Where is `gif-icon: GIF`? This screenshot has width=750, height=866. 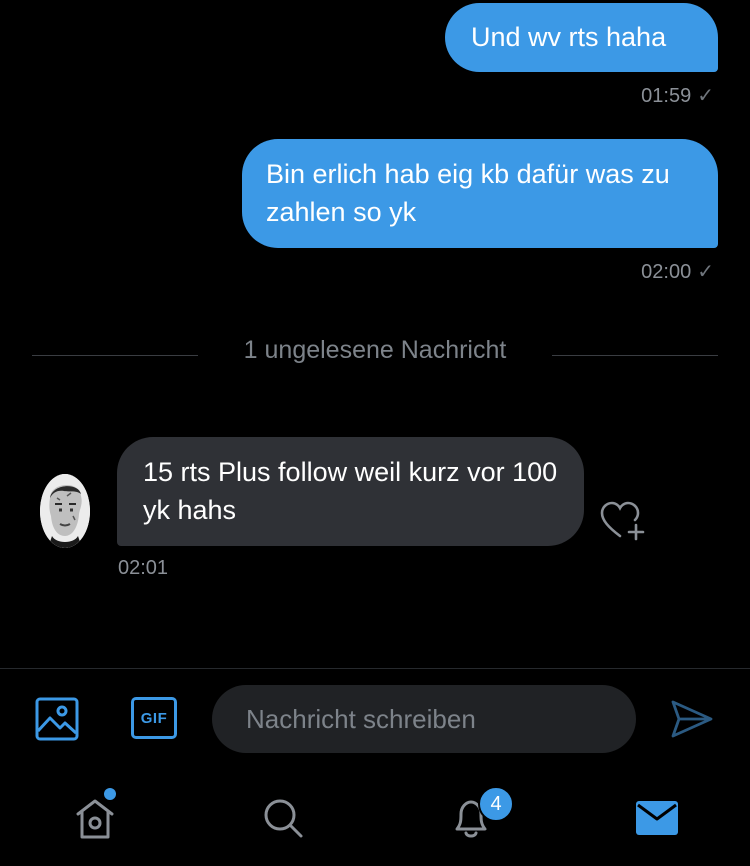 gif-icon: GIF is located at coordinates (154, 718).